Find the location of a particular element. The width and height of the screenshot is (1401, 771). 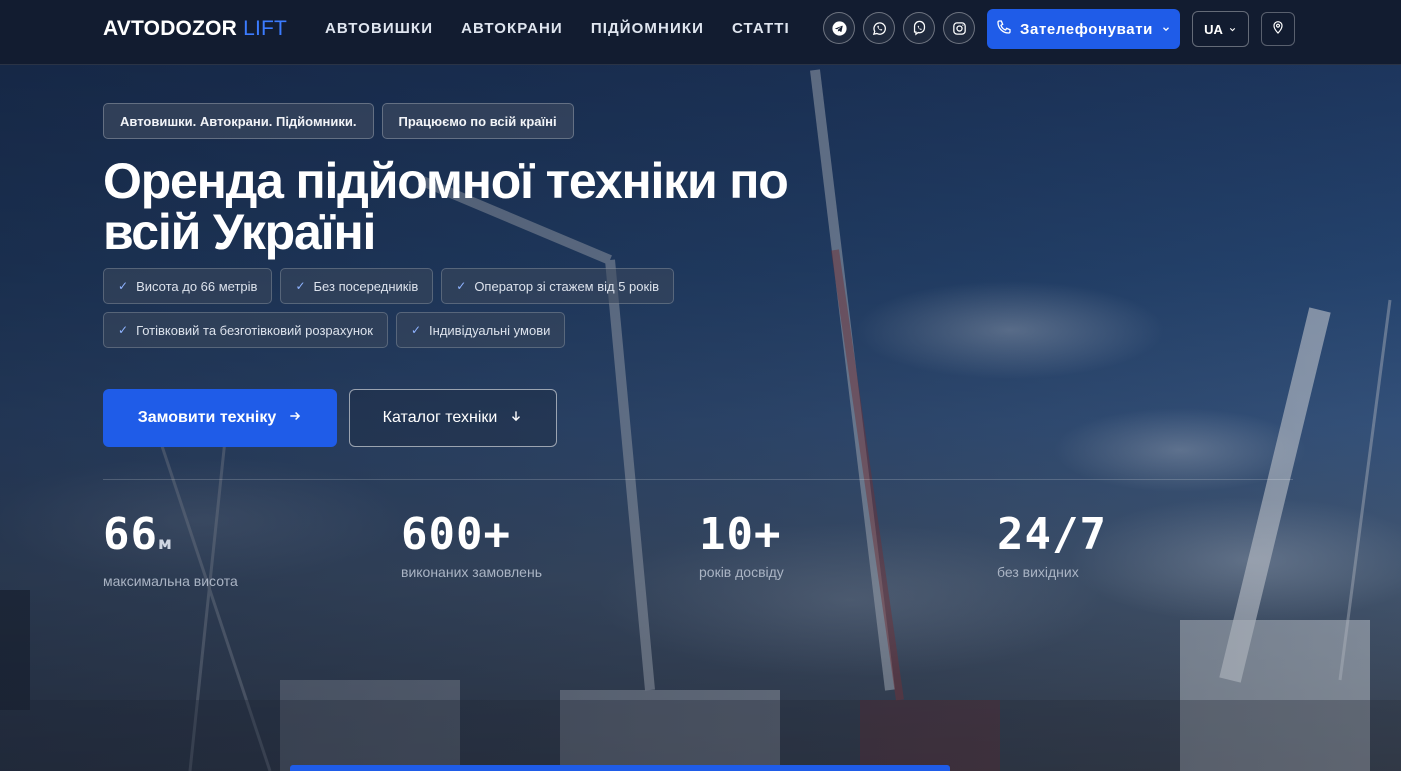

main-nav: АВТОВИШКИ АВТОКРАНИ ПІДЙОМНИКИ СТАТТІ is located at coordinates (557, 28).